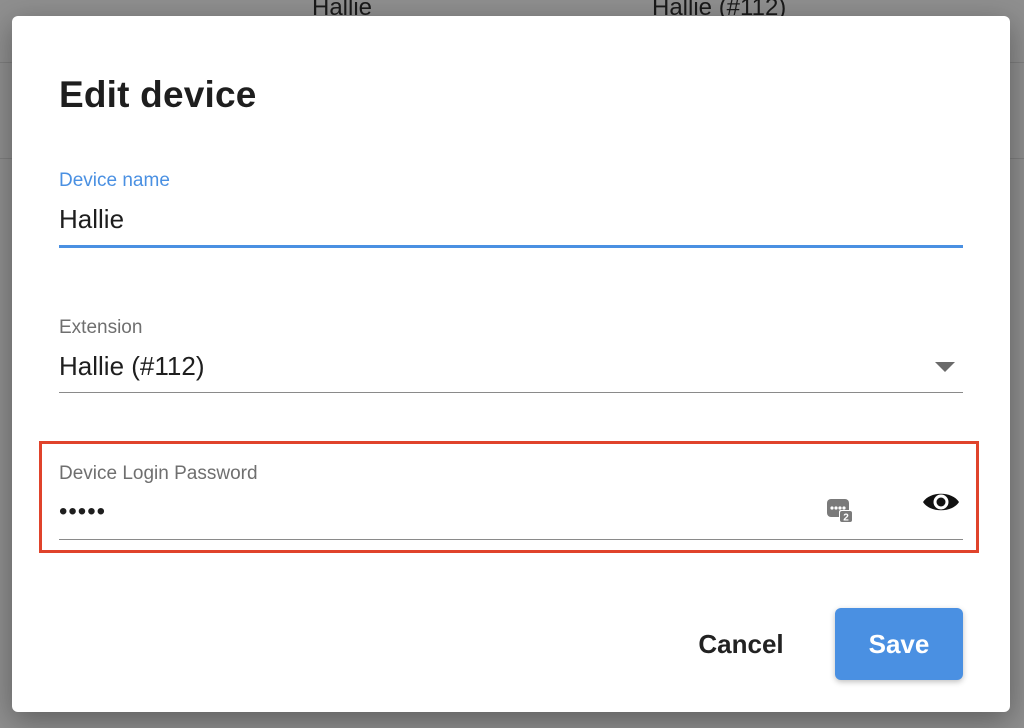 This screenshot has width=1024, height=728. I want to click on chevron-down-icon, so click(945, 367).